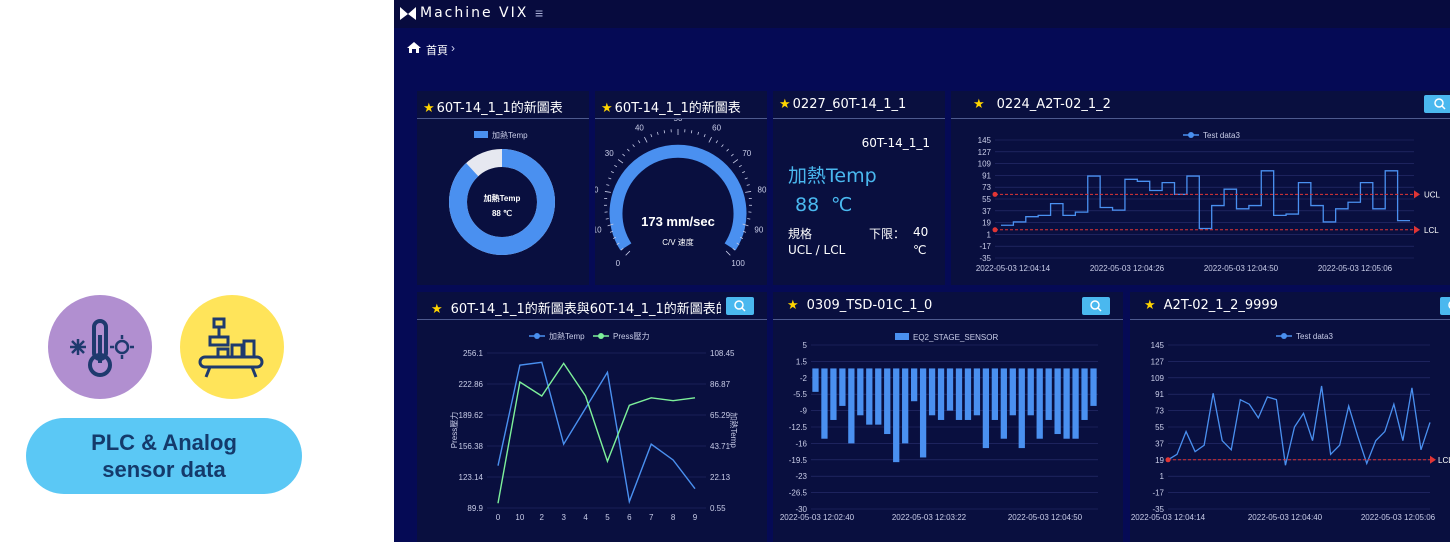  I want to click on y-tick-label: 109, so click(1158, 378).